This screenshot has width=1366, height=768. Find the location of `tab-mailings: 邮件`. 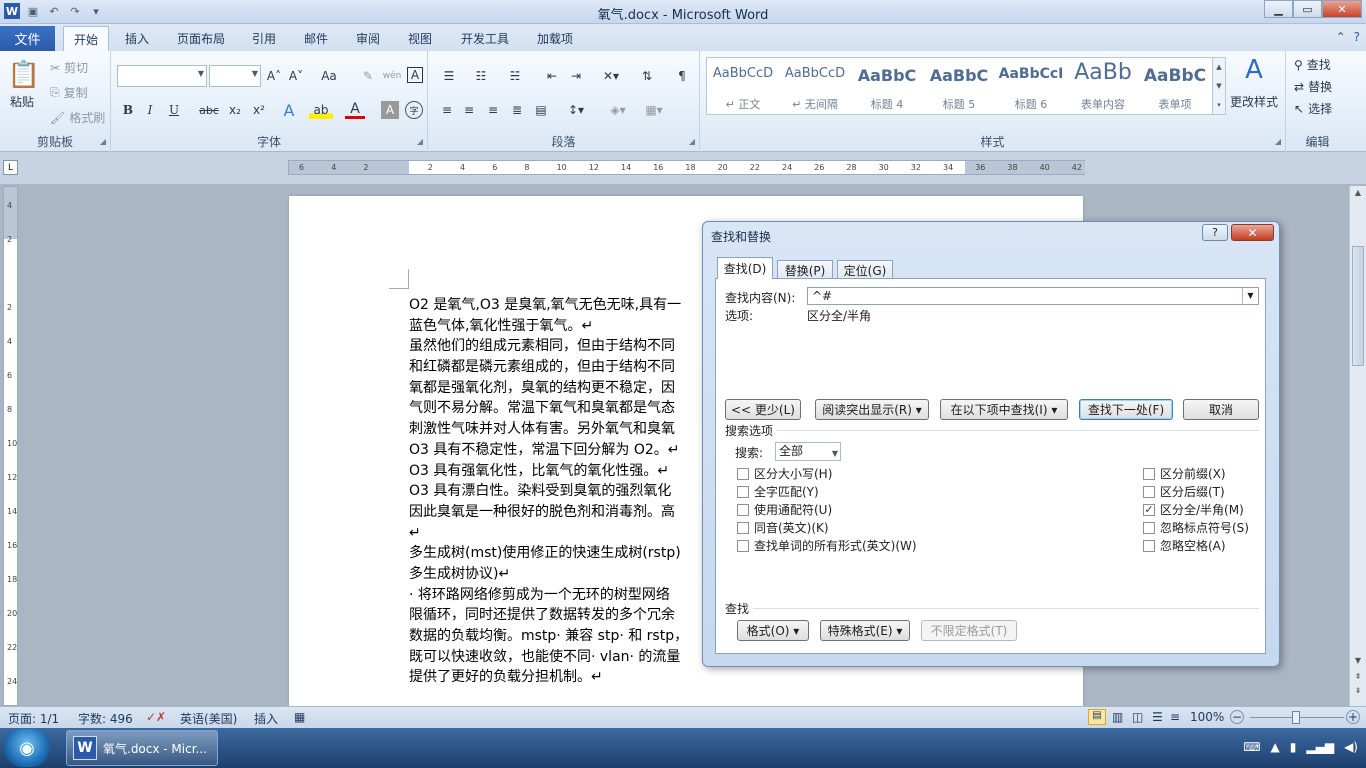

tab-mailings: 邮件 is located at coordinates (316, 38).